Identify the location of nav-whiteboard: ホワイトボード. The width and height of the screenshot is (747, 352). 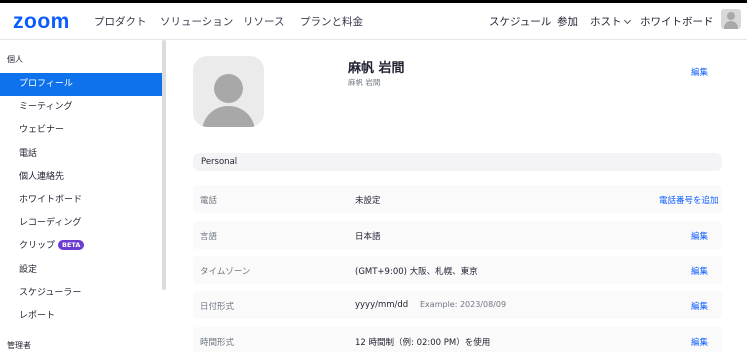
(677, 21).